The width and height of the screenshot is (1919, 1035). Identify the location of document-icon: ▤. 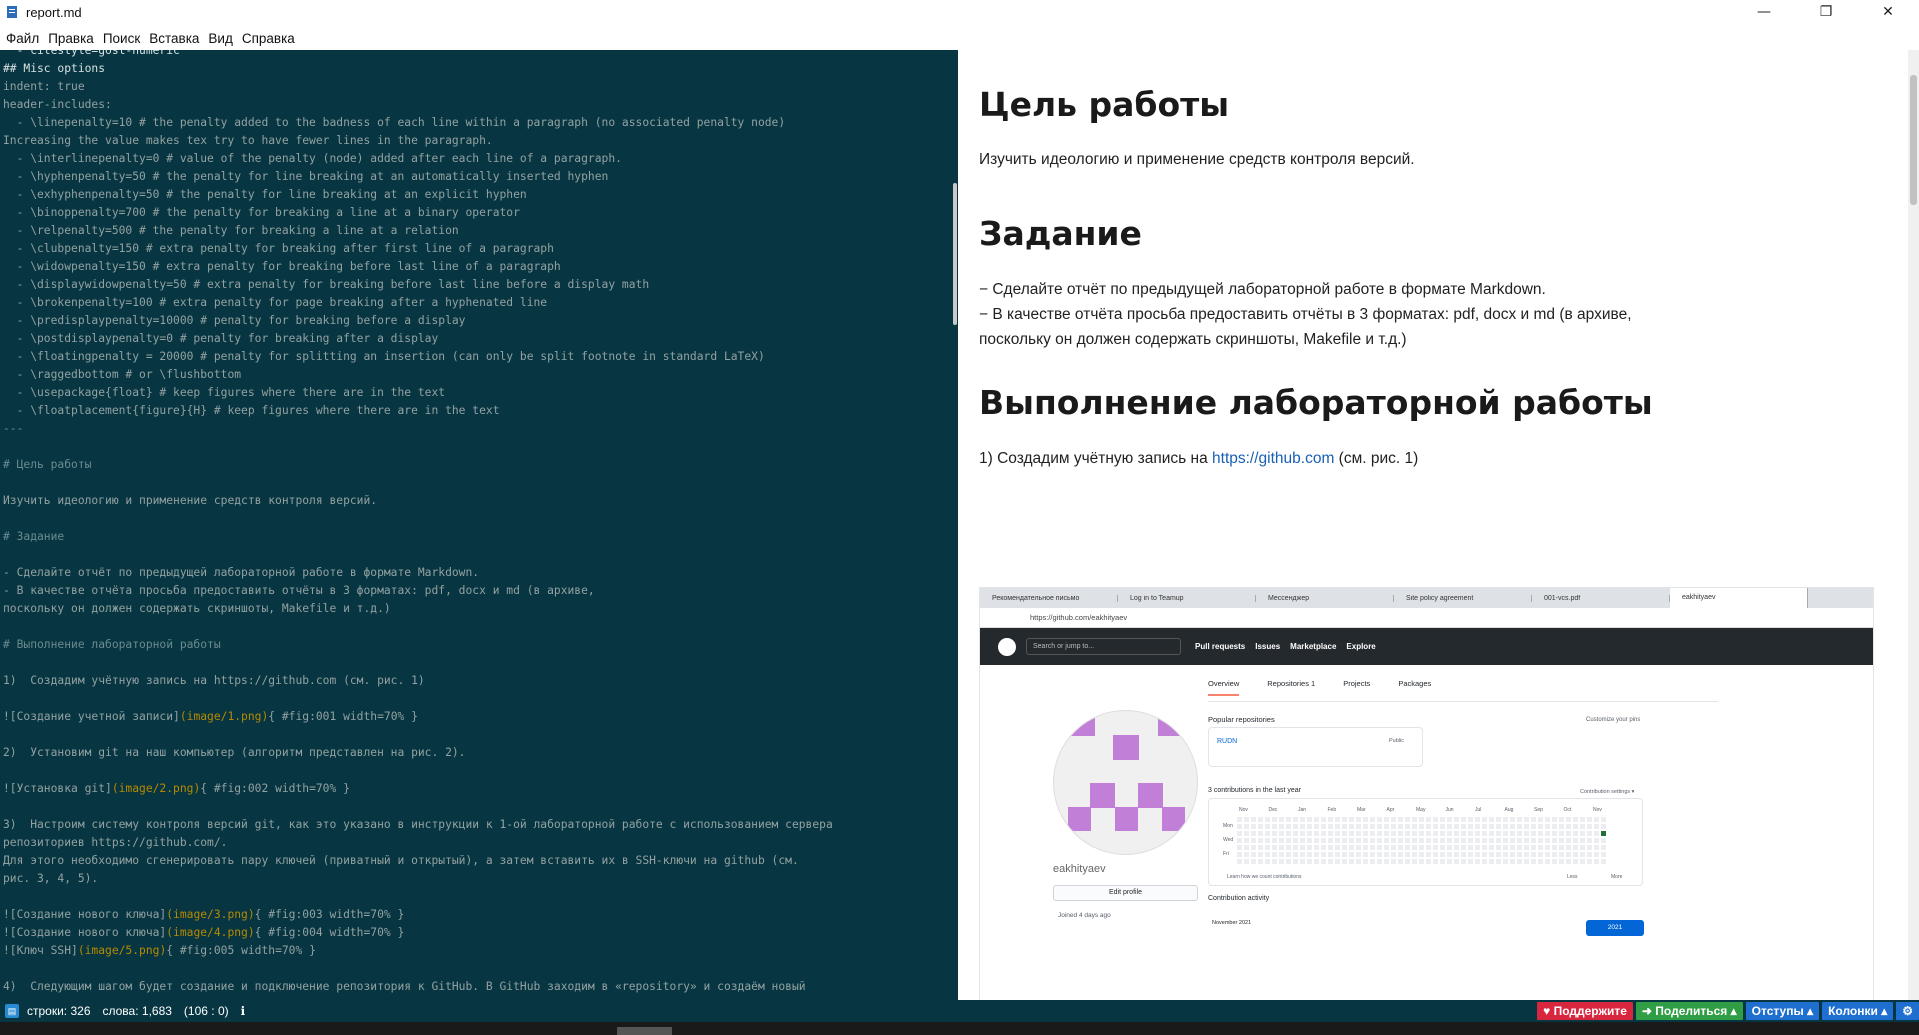
(12, 1011).